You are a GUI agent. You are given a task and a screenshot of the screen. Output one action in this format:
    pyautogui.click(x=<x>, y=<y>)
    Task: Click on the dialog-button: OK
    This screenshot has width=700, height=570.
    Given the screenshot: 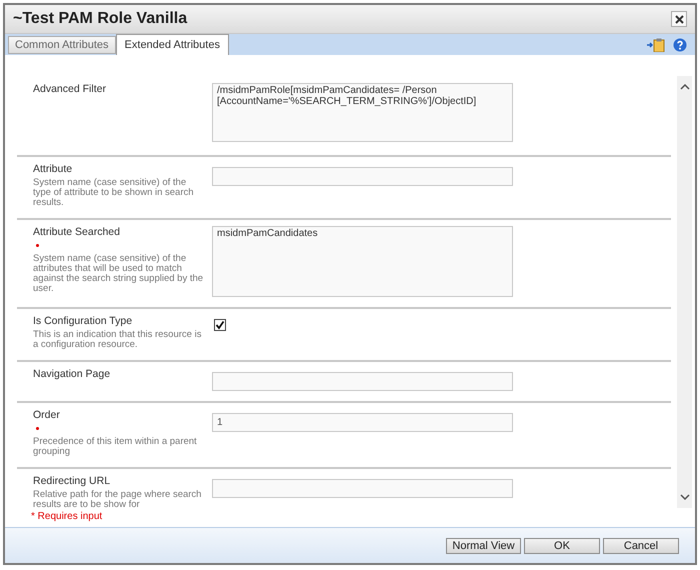 What is the action you would take?
    pyautogui.click(x=562, y=546)
    